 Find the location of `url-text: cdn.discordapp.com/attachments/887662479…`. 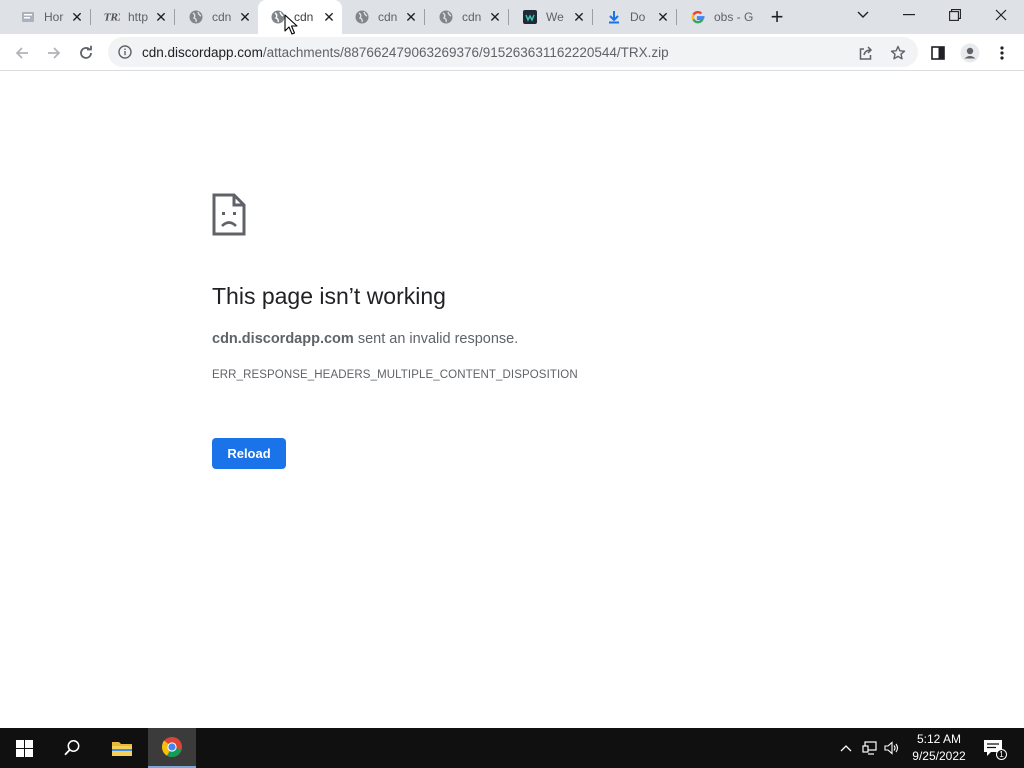

url-text: cdn.discordapp.com/attachments/887662479… is located at coordinates (405, 52).